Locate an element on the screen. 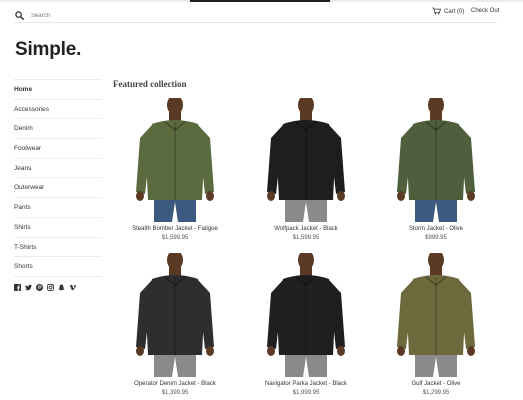 This screenshot has width=523, height=400. sidebar-item-denim: Denim is located at coordinates (58, 128).